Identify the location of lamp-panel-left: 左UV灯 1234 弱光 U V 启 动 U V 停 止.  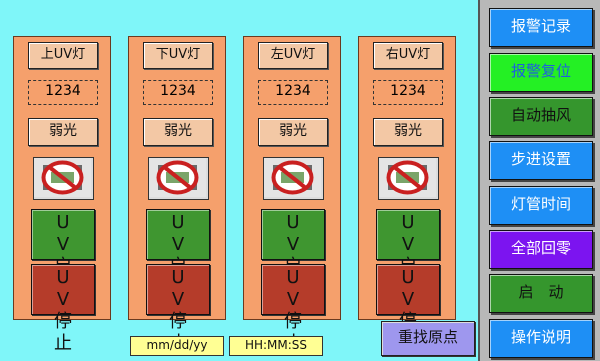
(292, 195).